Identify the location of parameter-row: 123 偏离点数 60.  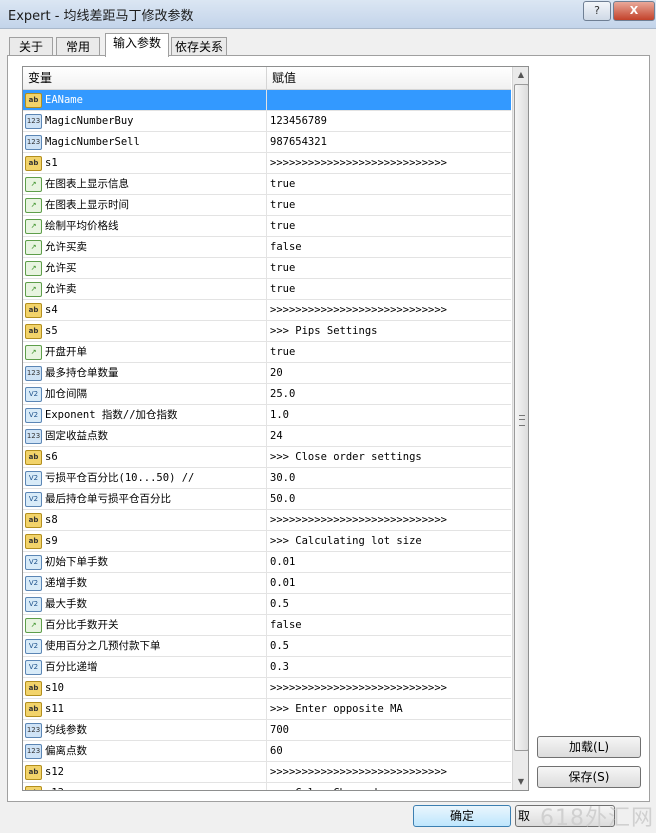
(267, 751).